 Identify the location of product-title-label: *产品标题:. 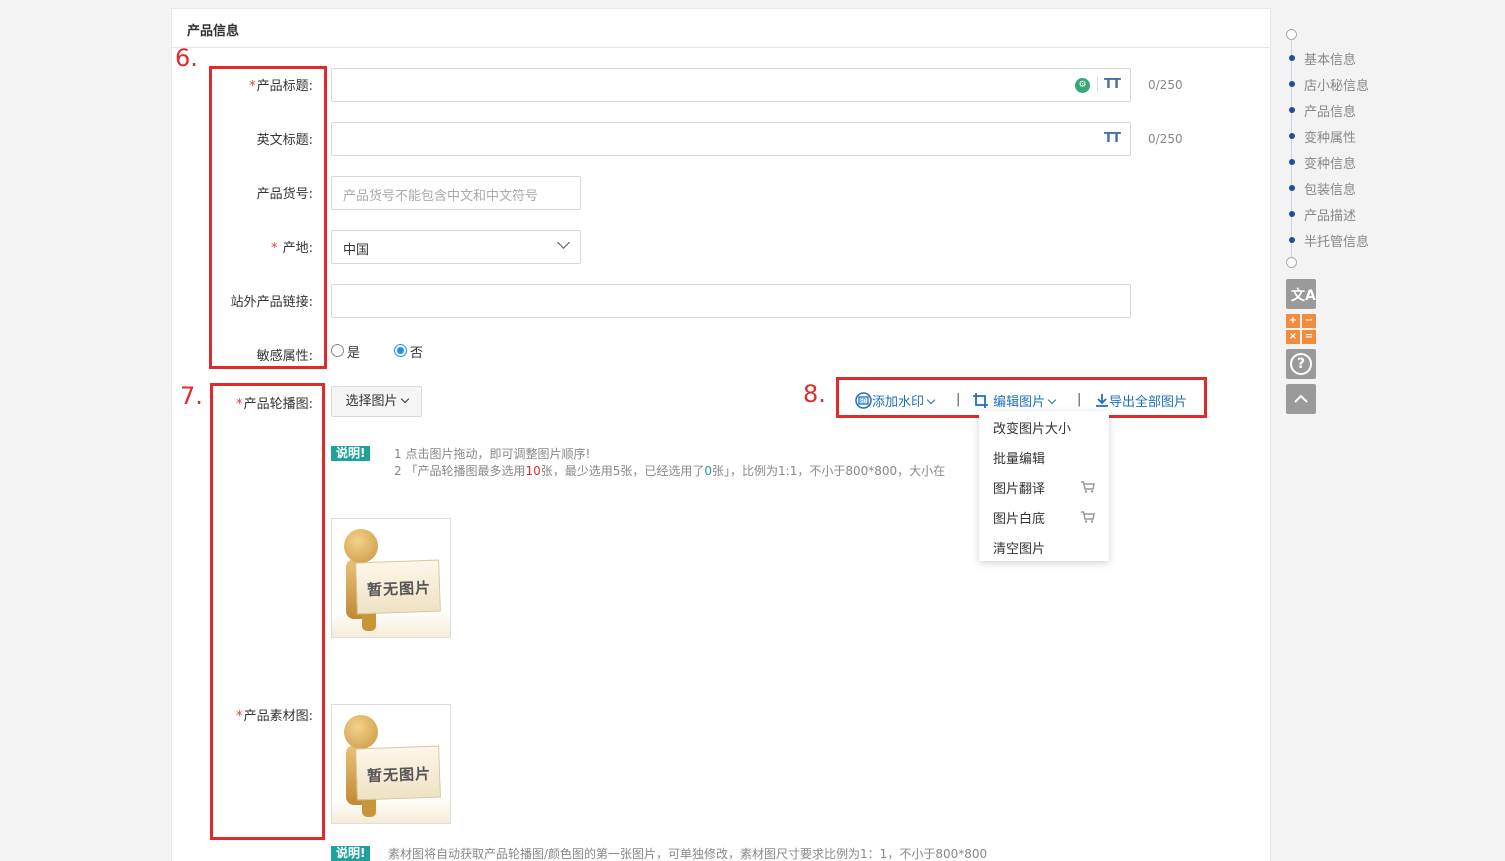
(281, 86).